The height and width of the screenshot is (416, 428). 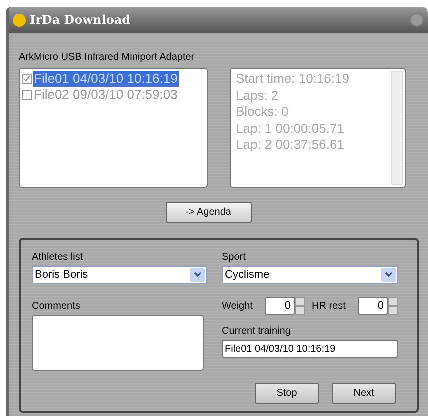 I want to click on adapter-label: ArkMicro USB Infrared Miniport Adapter, so click(x=107, y=58).